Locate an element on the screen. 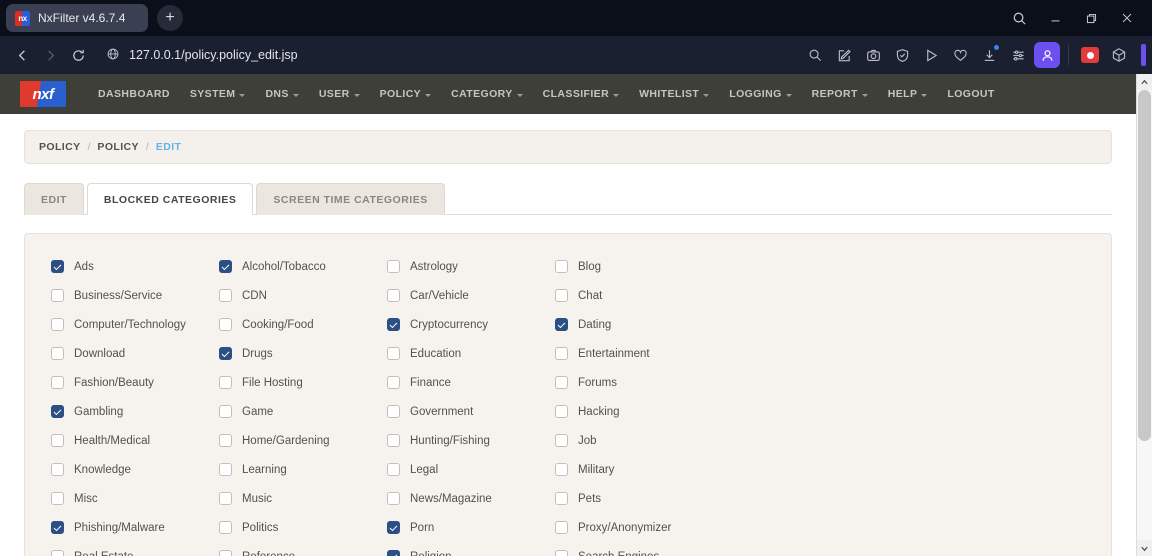 Image resolution: width=1152 pixels, height=556 pixels. nav-dns: DNS is located at coordinates (281, 94).